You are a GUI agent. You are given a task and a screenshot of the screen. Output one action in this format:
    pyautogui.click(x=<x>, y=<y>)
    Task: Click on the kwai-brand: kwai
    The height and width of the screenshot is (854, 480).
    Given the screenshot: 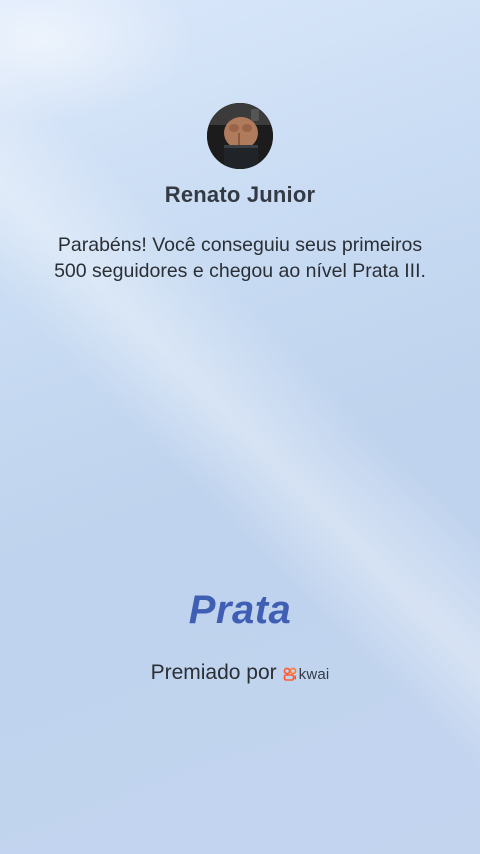 What is the action you would take?
    pyautogui.click(x=306, y=674)
    